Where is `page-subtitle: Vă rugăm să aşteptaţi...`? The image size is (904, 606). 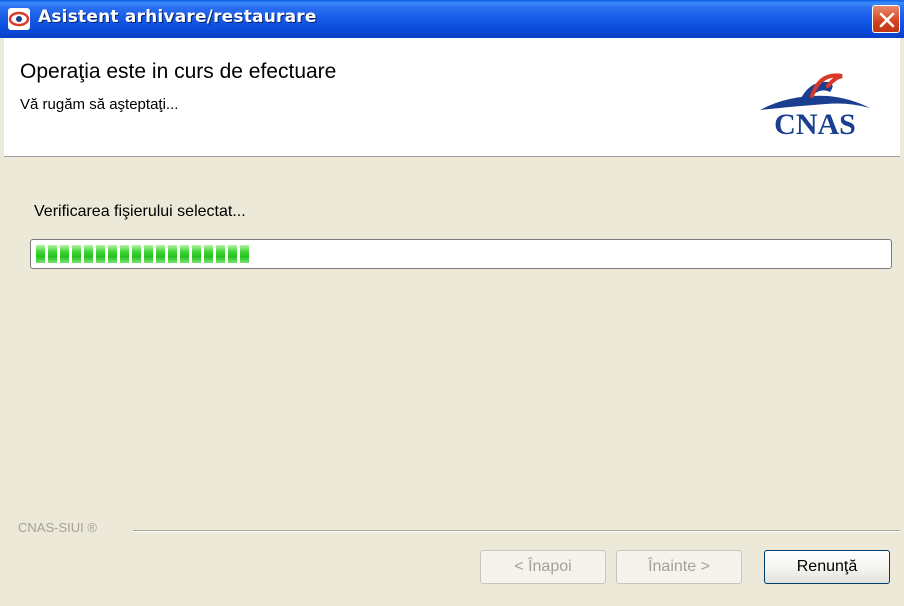 page-subtitle: Vă rugăm să aşteptaţi... is located at coordinates (99, 104).